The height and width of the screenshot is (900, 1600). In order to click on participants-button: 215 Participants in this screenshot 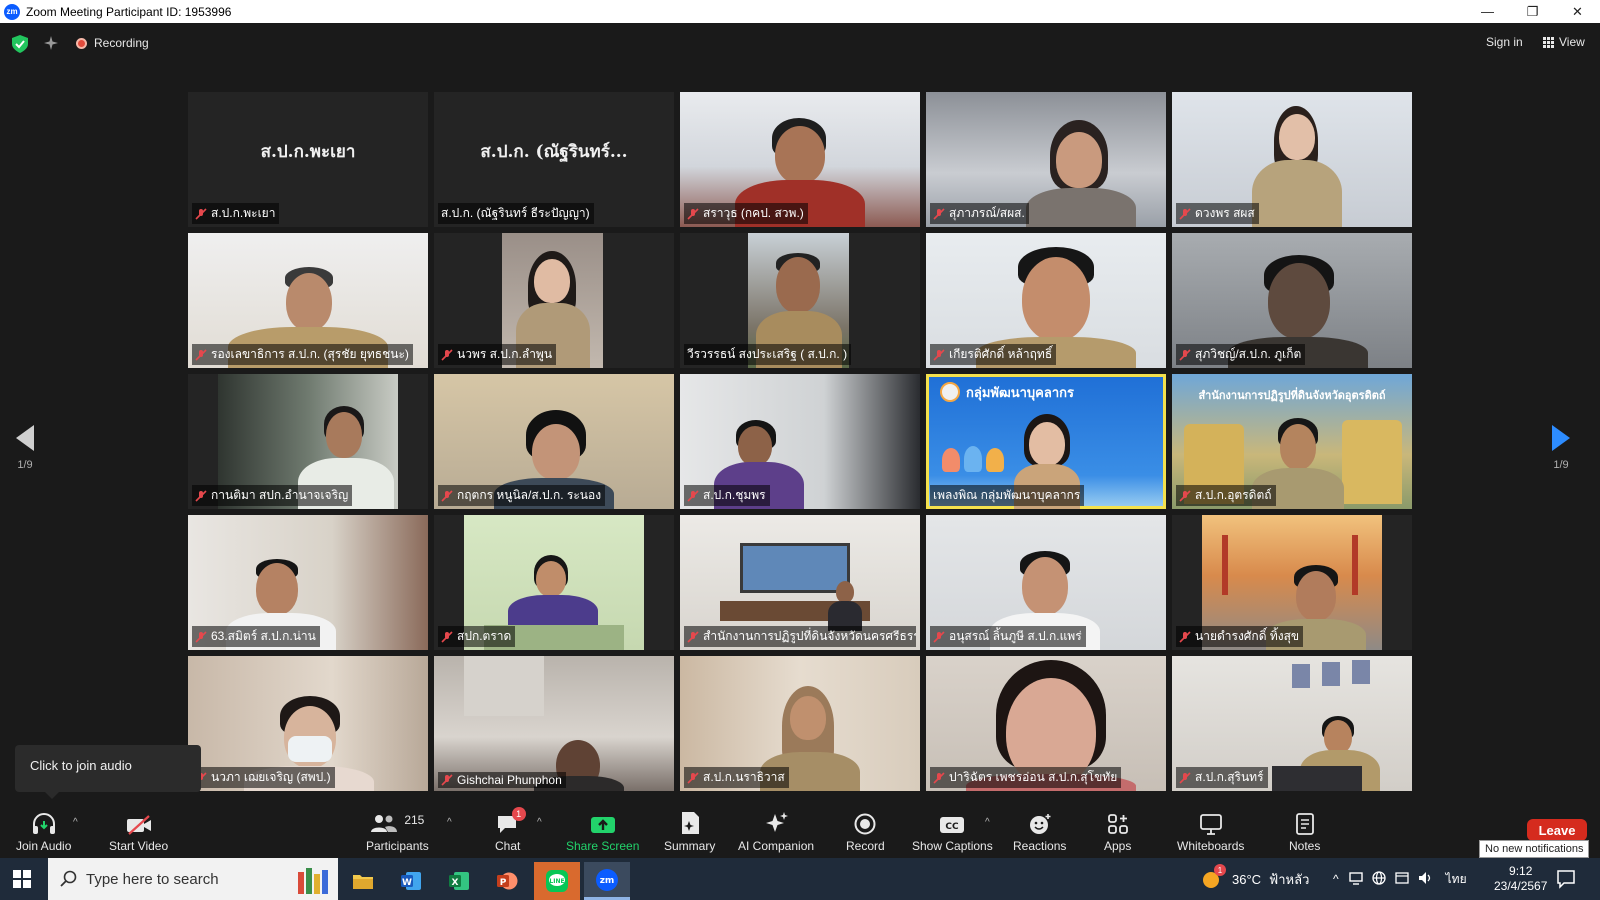, I will do `click(397, 832)`.